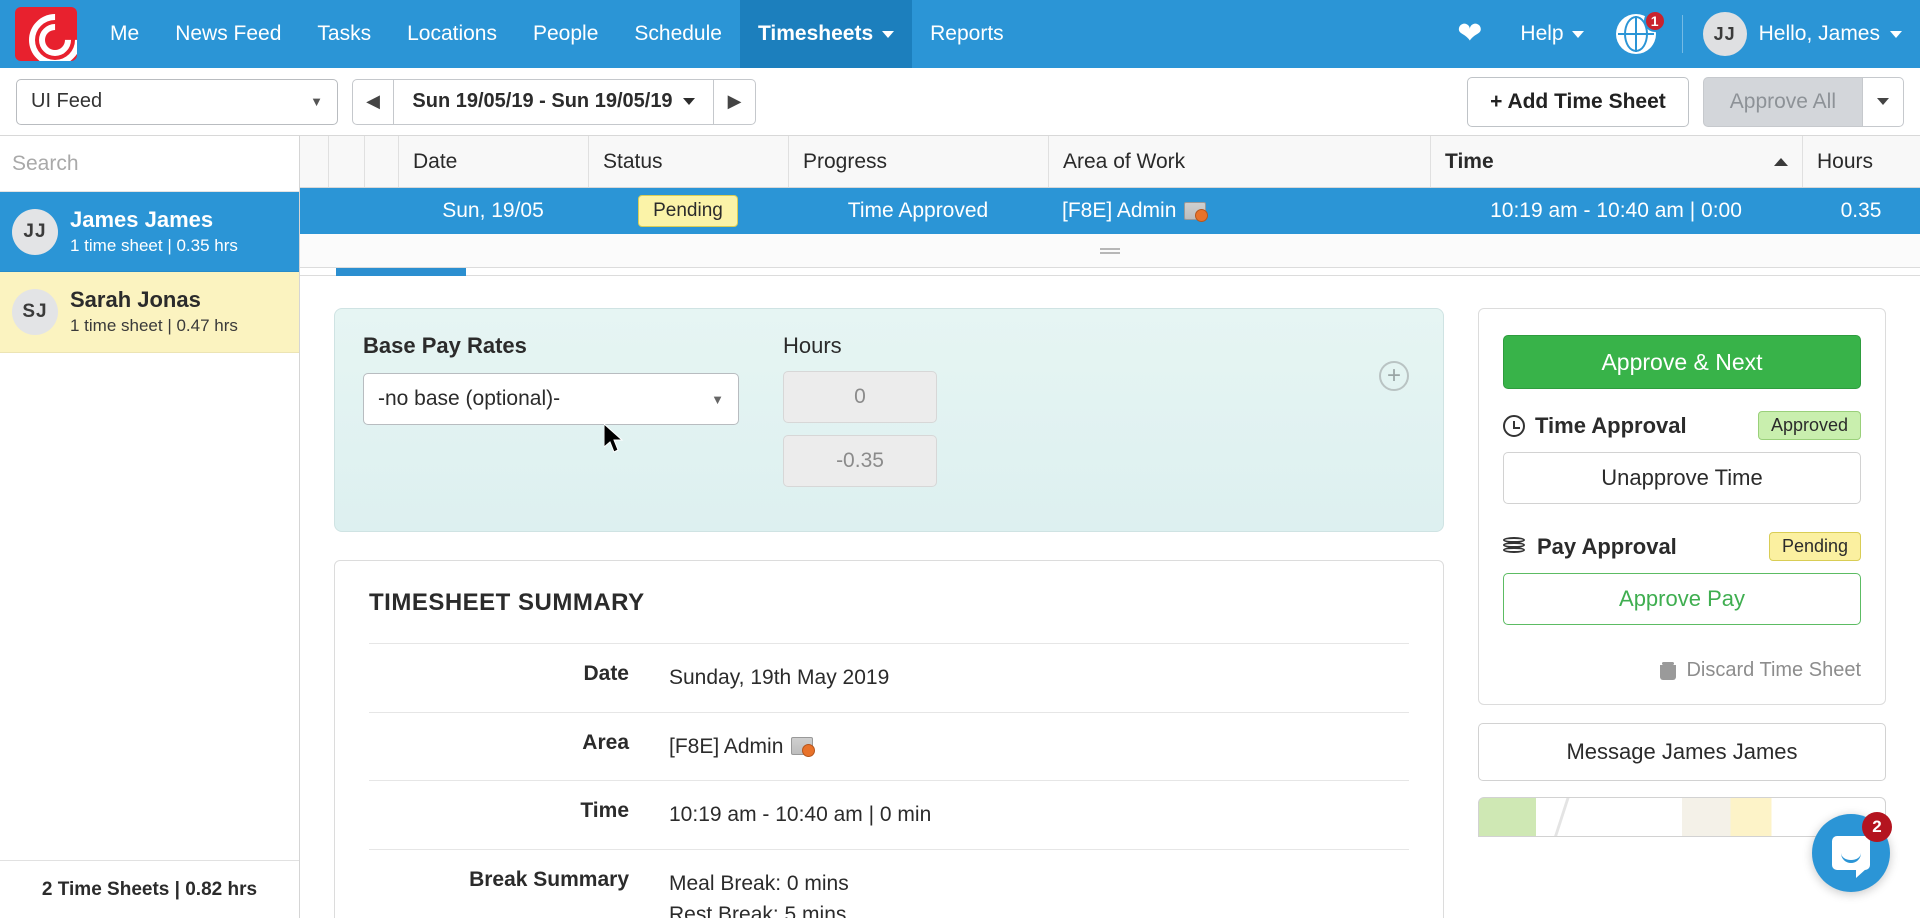  I want to click on date-range-button: Sun 19/05/19 - Sun 19/05/19, so click(554, 101).